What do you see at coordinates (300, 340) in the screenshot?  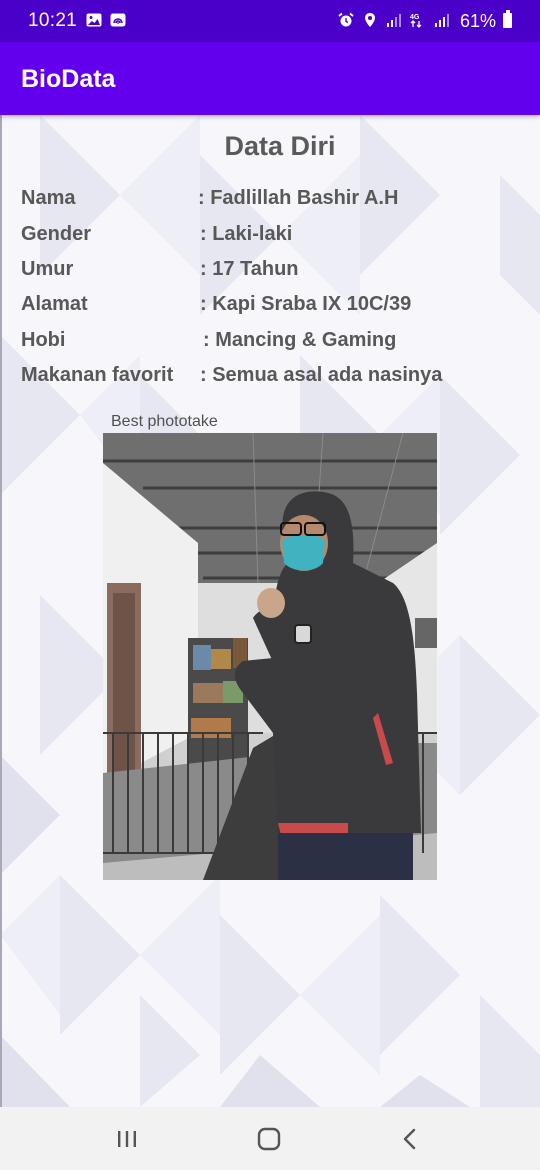 I see `info-value: : Mancing & Gaming` at bounding box center [300, 340].